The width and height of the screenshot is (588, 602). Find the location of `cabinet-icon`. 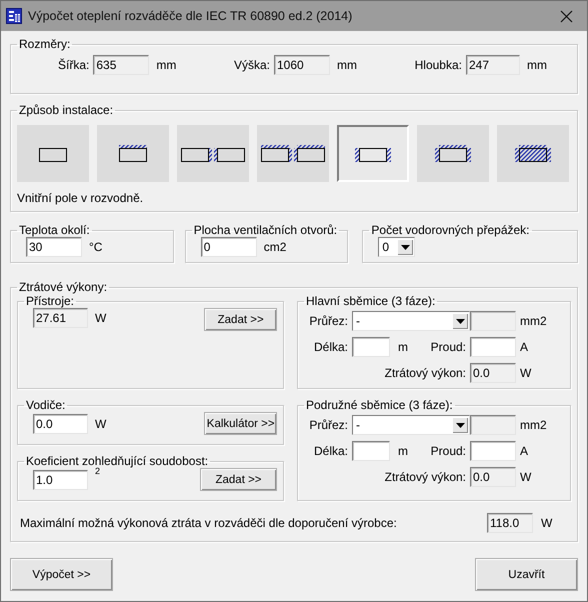

cabinet-icon is located at coordinates (293, 153).